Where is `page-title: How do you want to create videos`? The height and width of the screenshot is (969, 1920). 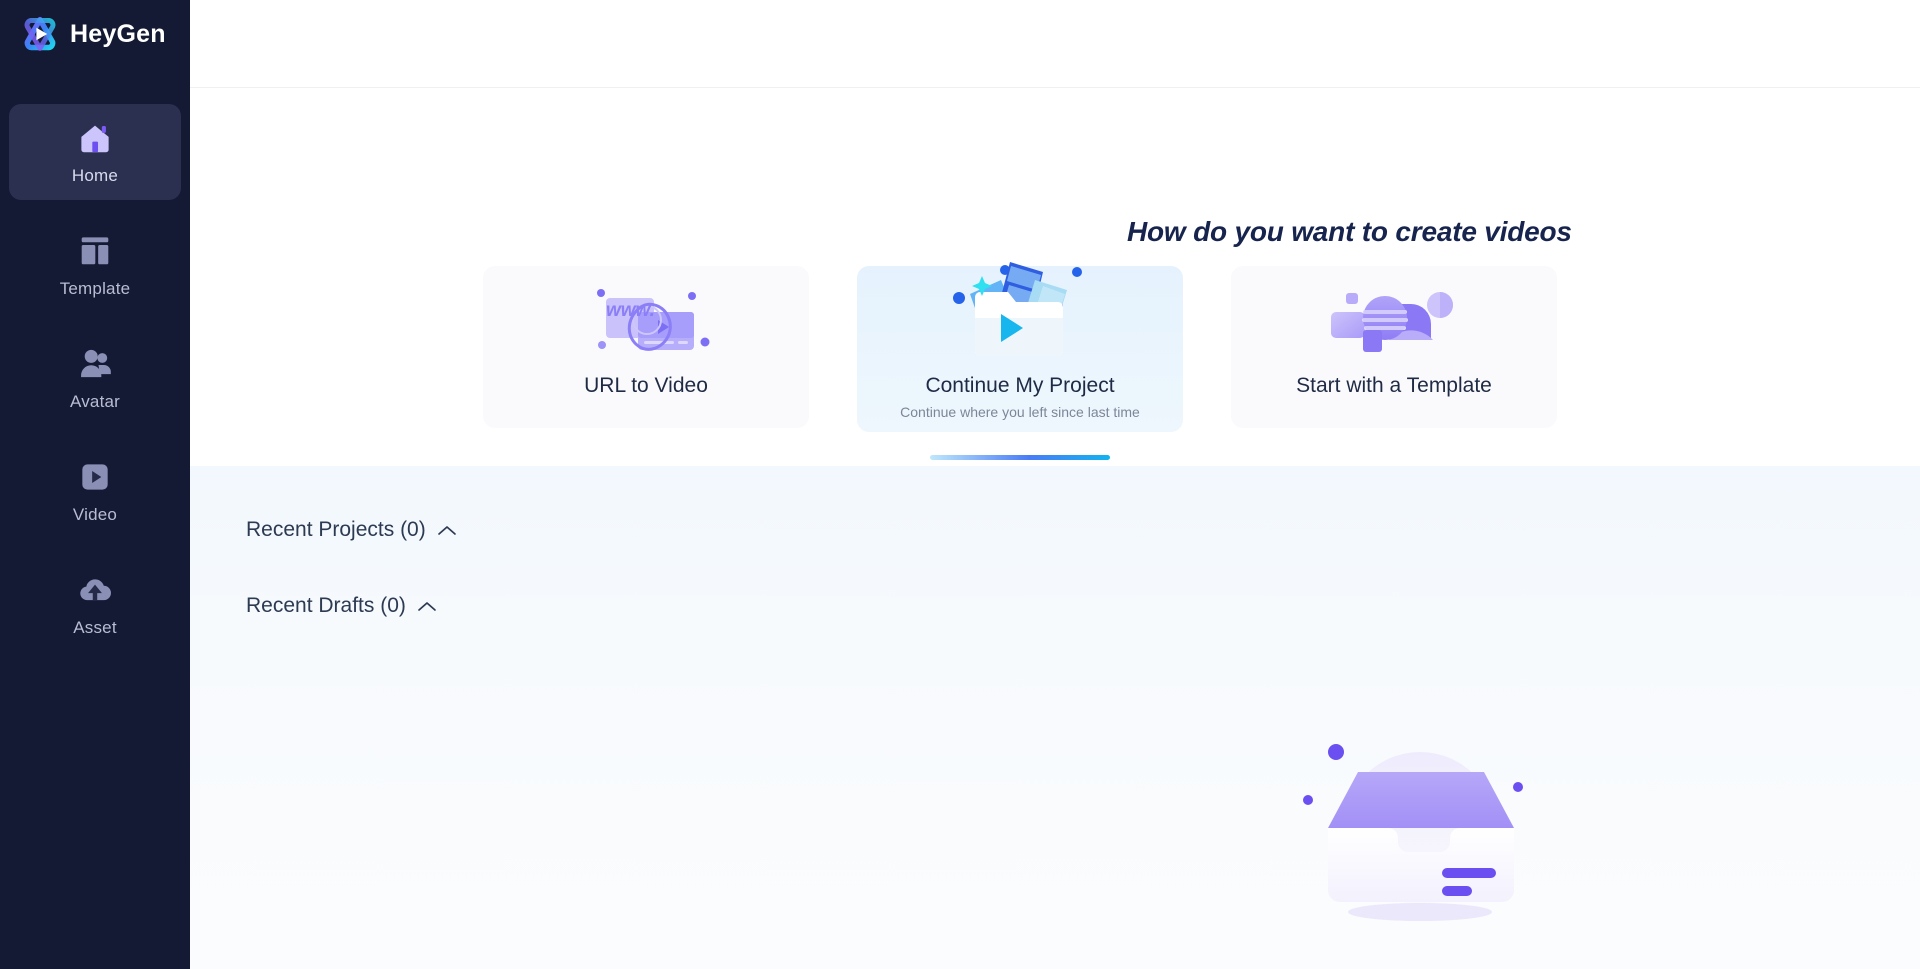 page-title: How do you want to create videos is located at coordinates (1349, 231).